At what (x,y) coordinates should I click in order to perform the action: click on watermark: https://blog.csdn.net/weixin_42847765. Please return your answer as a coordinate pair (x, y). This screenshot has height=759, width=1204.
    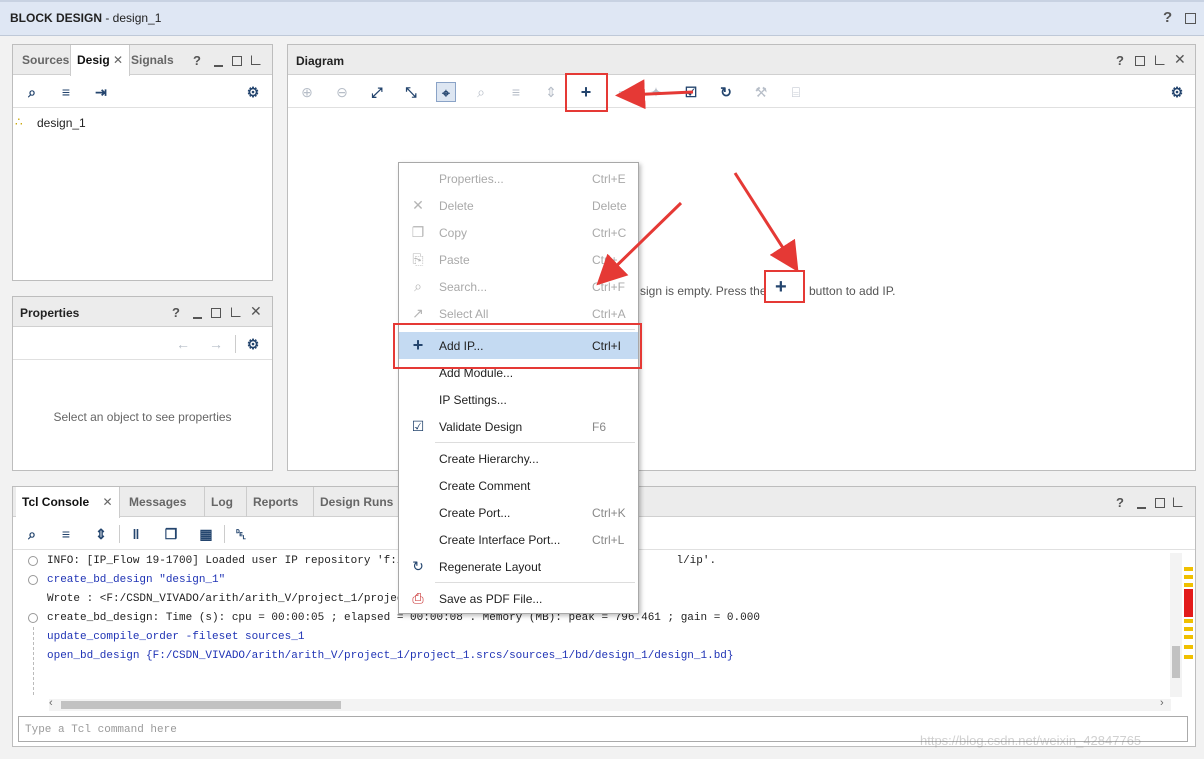
    Looking at the image, I should click on (1031, 740).